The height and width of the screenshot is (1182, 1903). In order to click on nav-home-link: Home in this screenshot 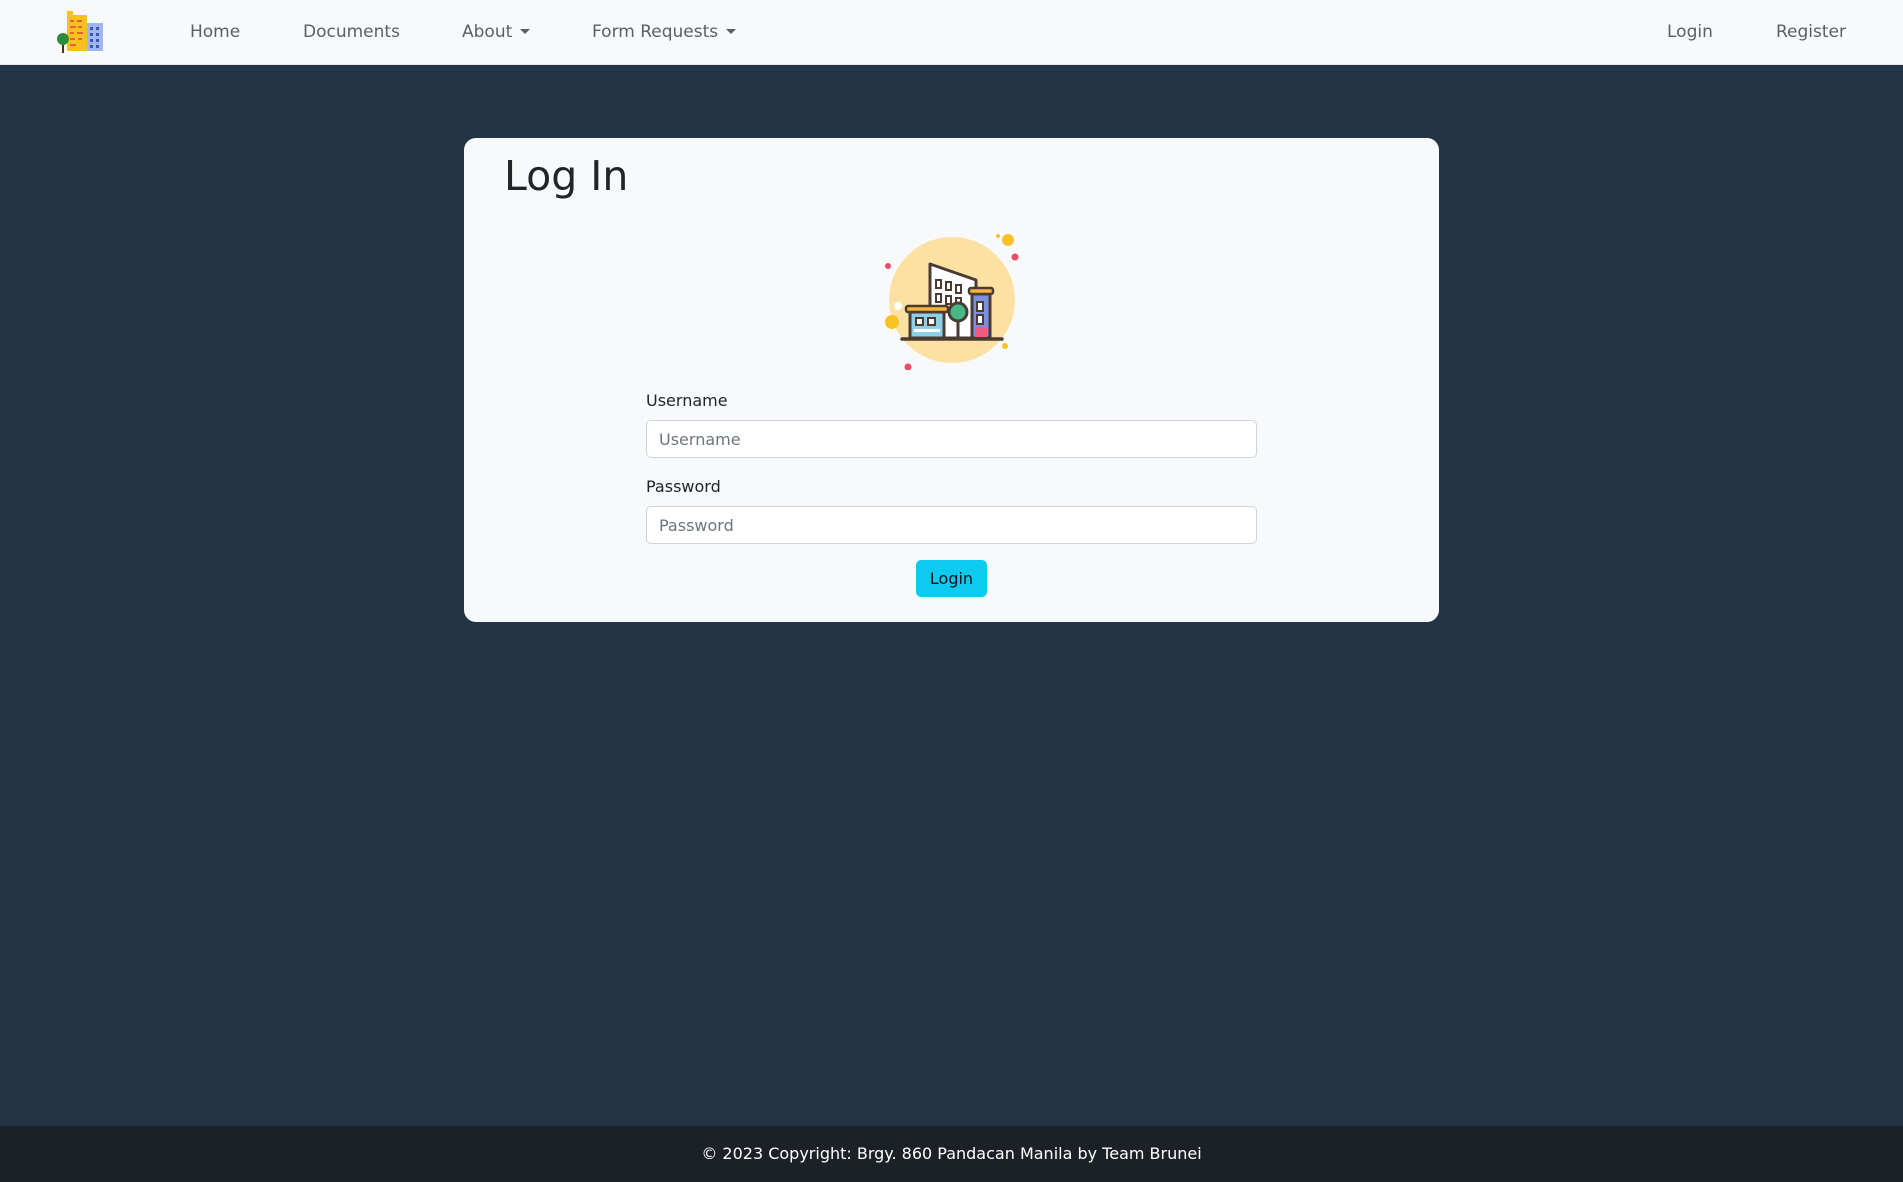, I will do `click(215, 32)`.